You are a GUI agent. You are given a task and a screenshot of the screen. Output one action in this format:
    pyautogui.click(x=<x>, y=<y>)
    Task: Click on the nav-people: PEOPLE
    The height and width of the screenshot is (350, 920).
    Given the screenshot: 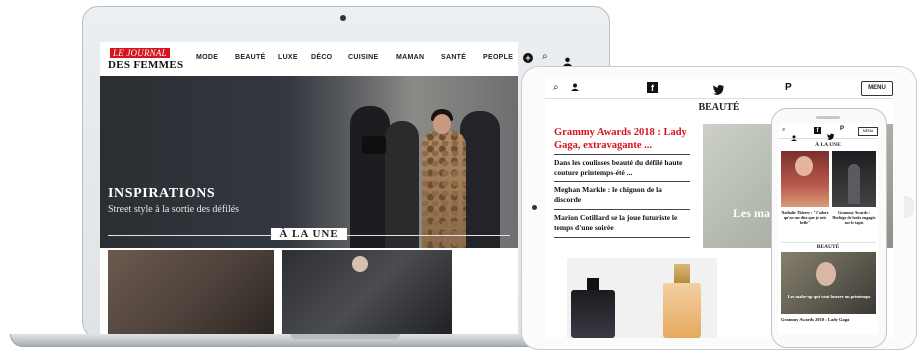 What is the action you would take?
    pyautogui.click(x=498, y=57)
    